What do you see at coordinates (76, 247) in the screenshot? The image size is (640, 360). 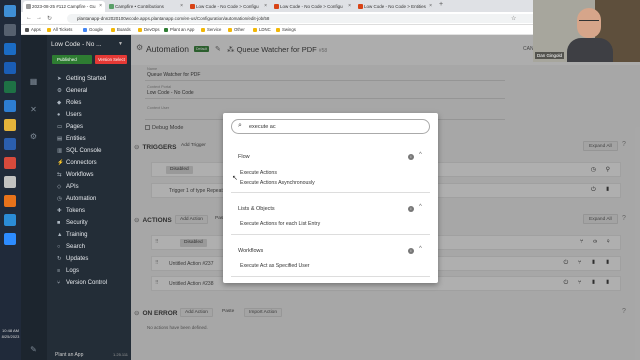 I see `sidebar-item-label: Search` at bounding box center [76, 247].